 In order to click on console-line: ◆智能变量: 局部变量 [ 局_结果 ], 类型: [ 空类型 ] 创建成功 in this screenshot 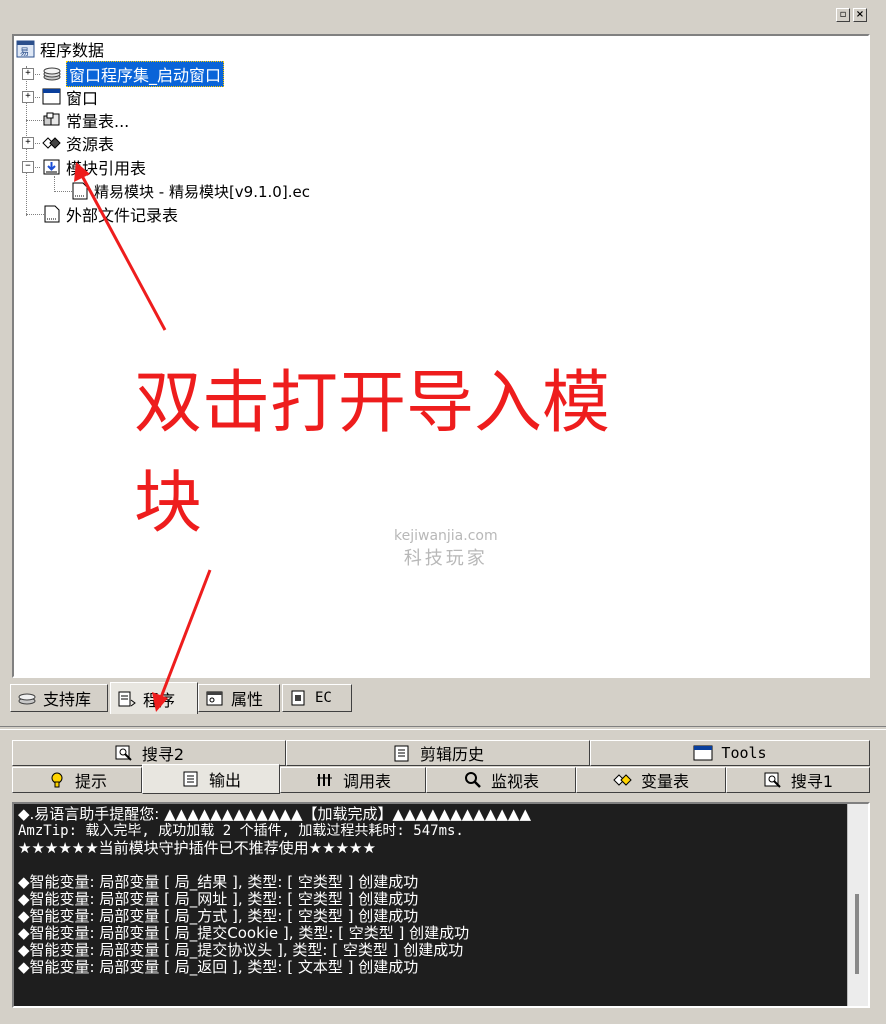, I will do `click(218, 882)`.